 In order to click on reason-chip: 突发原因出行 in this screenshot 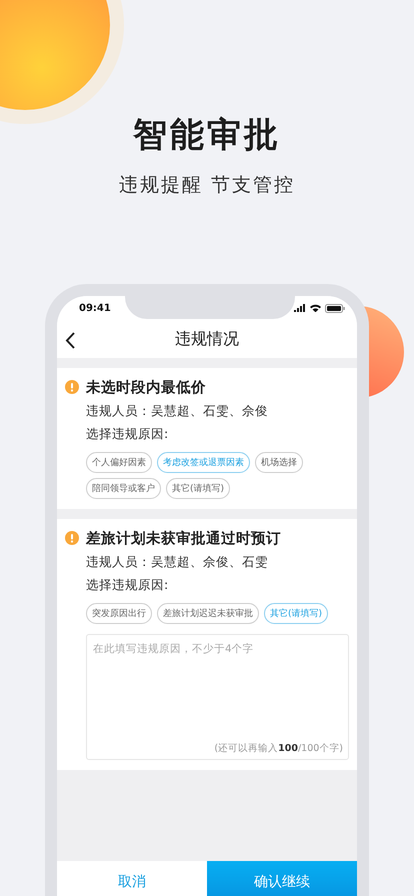, I will do `click(119, 613)`.